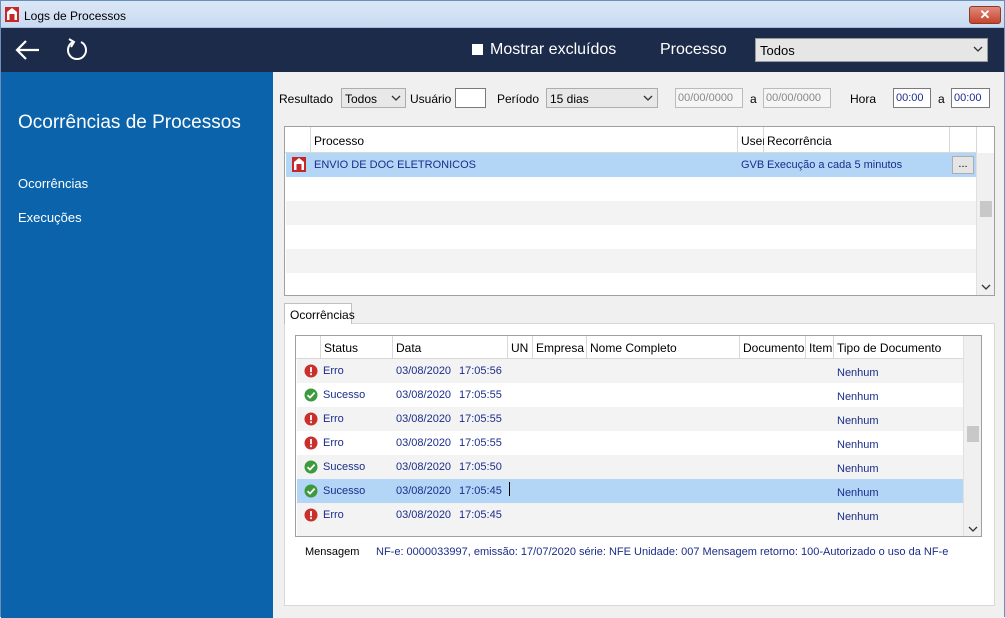 This screenshot has width=1005, height=618. I want to click on grid-header-documento: Documento, so click(773, 347).